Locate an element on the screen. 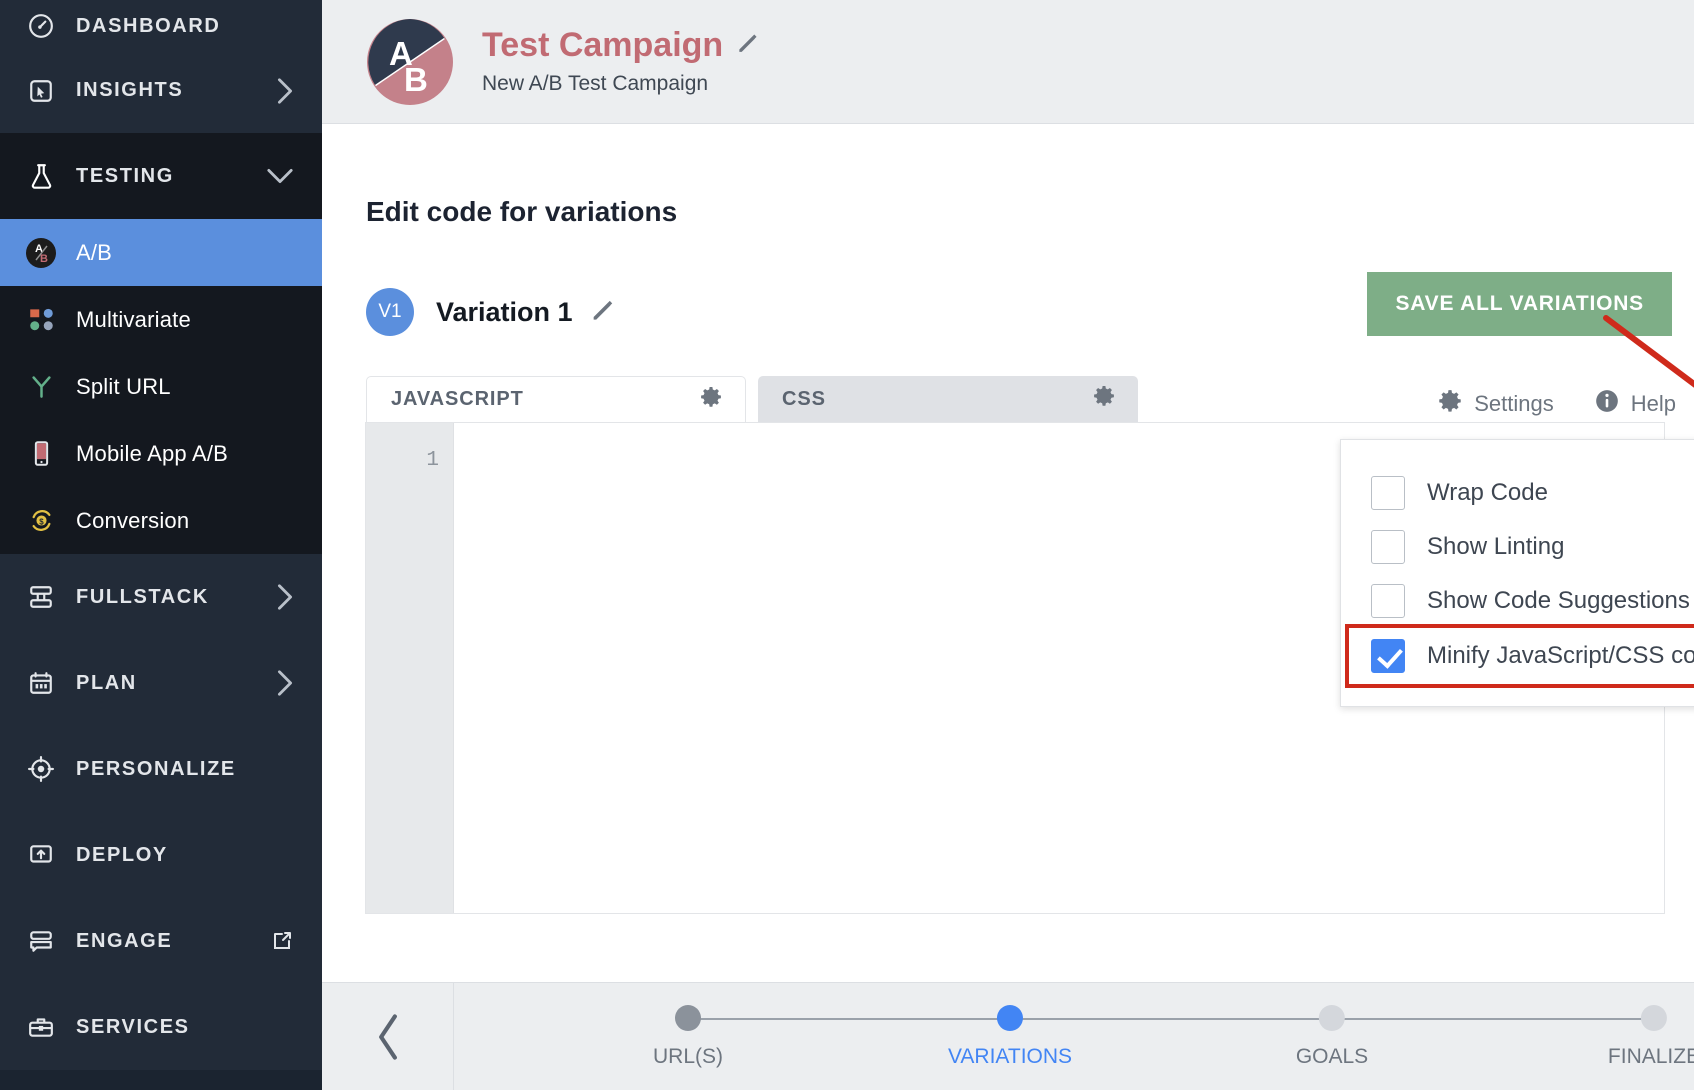  sidebar-item-label: PERSONALIZE is located at coordinates (156, 768).